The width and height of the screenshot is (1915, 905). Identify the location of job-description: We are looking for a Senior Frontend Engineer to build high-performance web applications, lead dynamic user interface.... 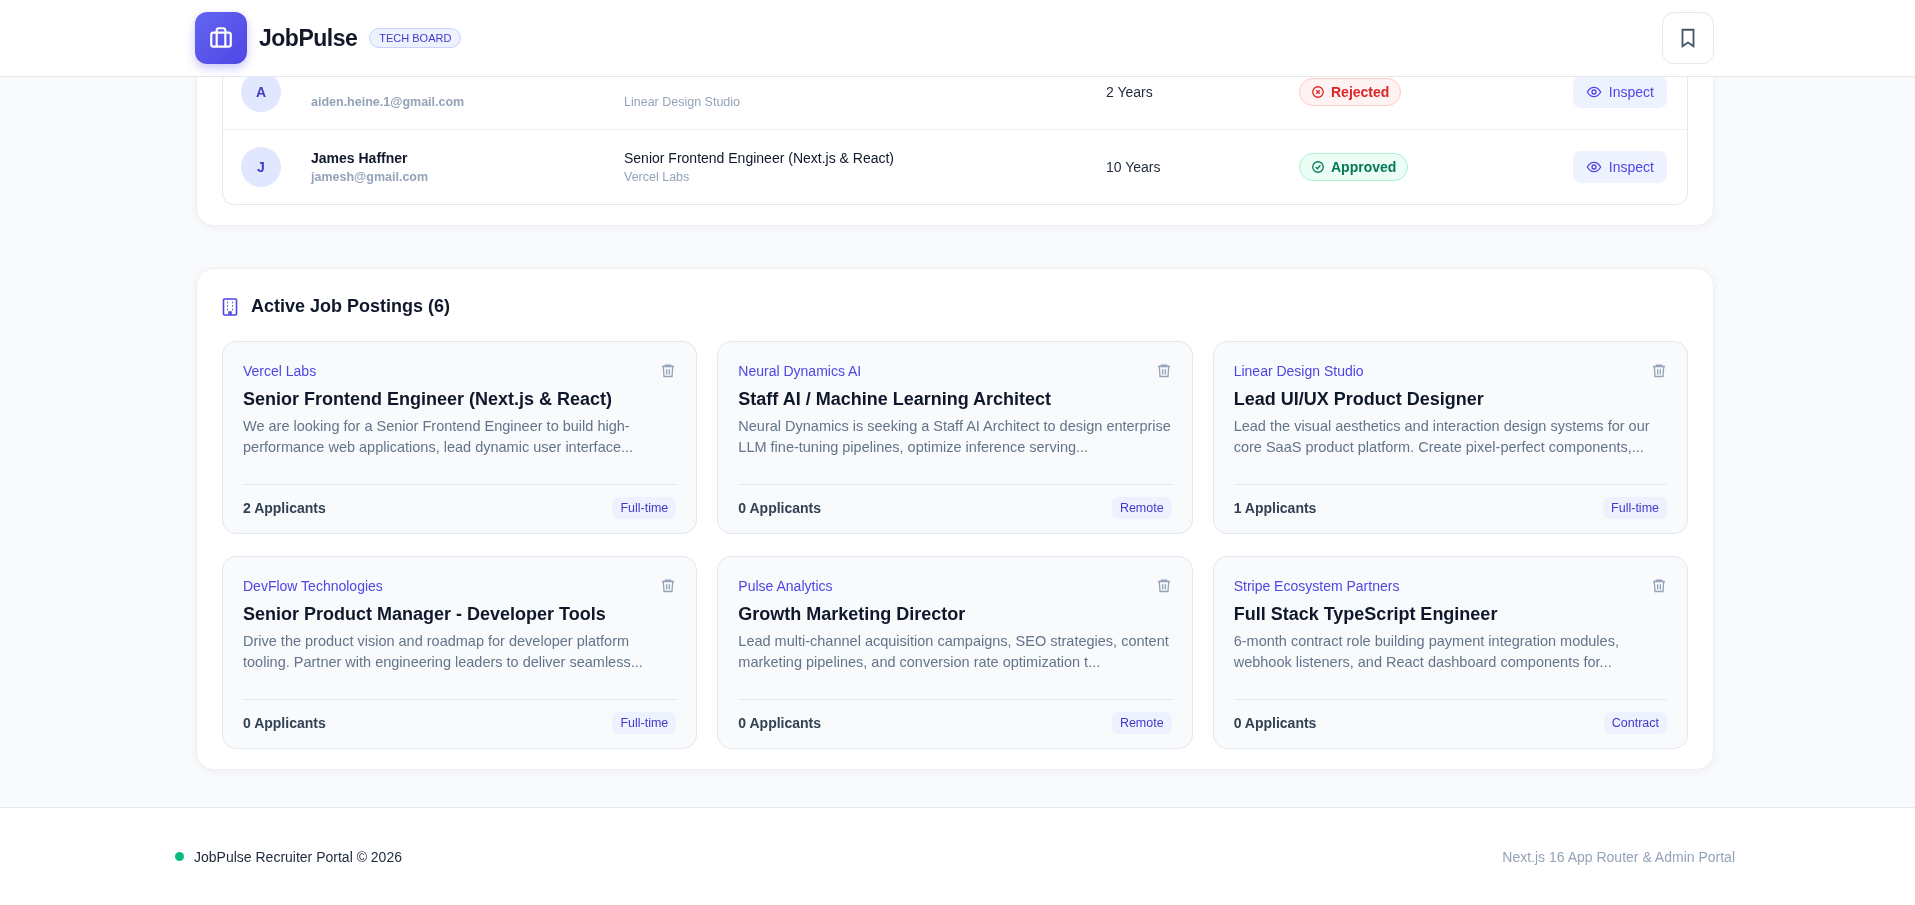
(439, 437).